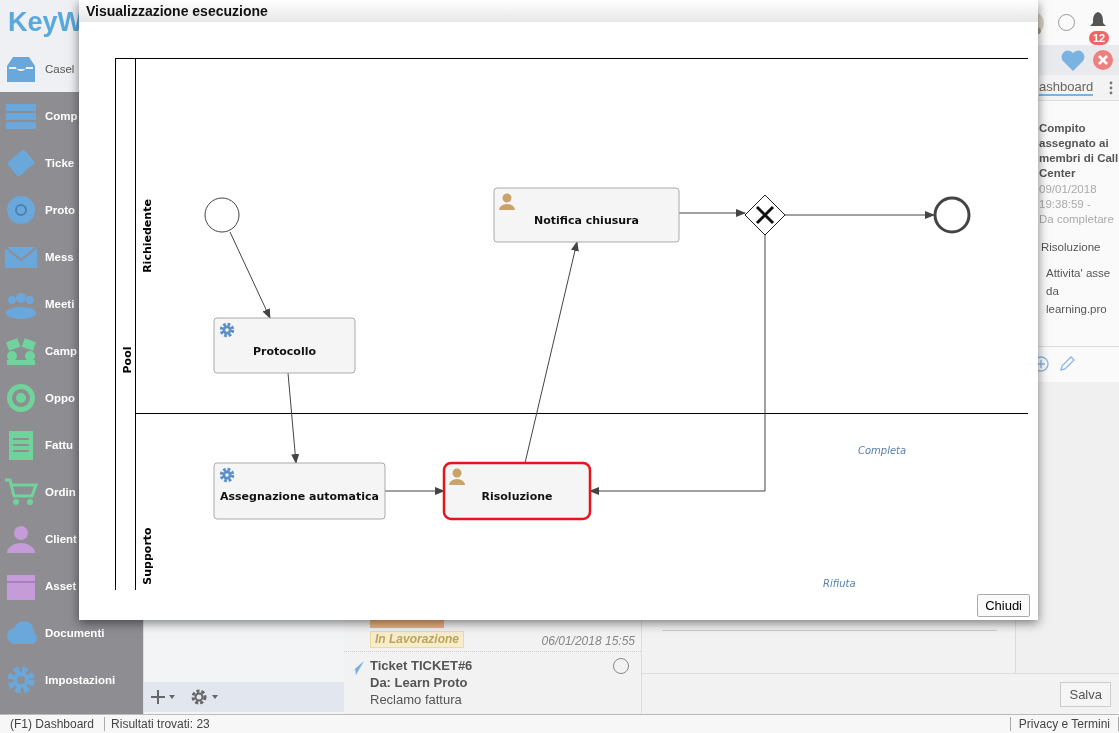 The height and width of the screenshot is (733, 1119). What do you see at coordinates (71, 209) in the screenshot?
I see `sidebar-item: Proto` at bounding box center [71, 209].